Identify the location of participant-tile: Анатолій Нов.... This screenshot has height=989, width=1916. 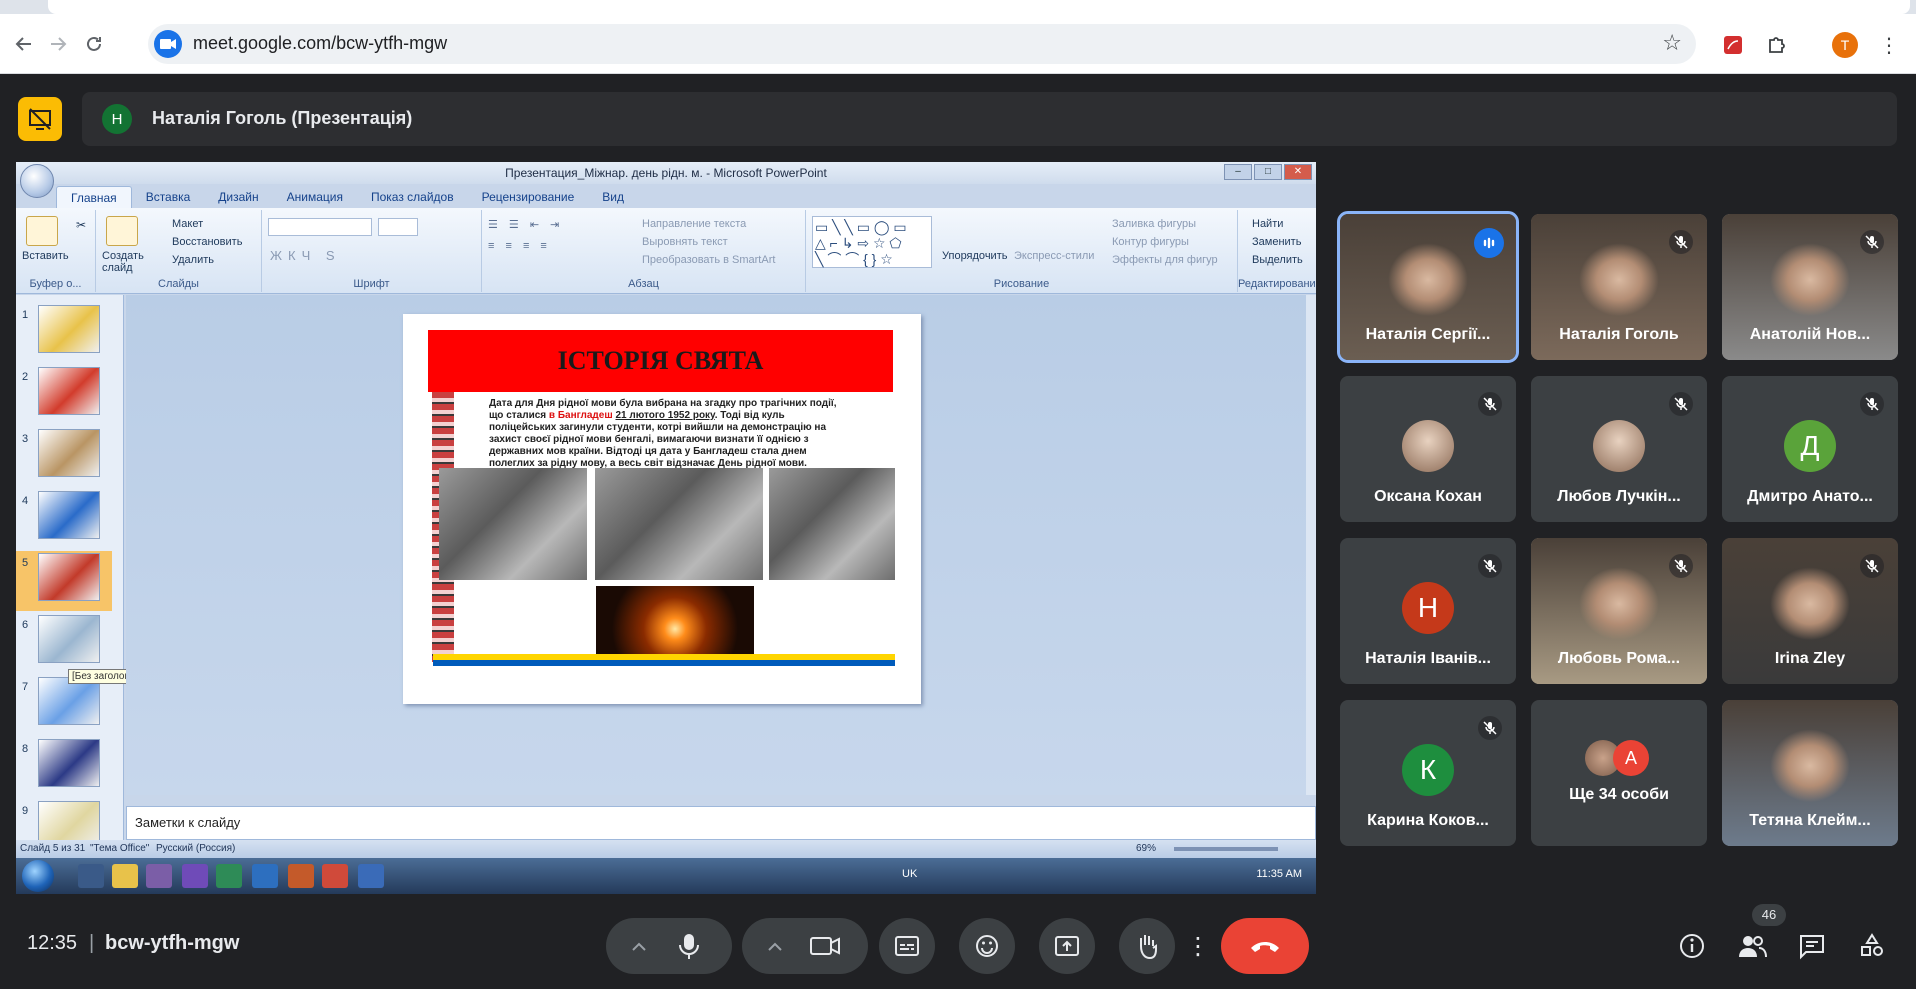
(1810, 287).